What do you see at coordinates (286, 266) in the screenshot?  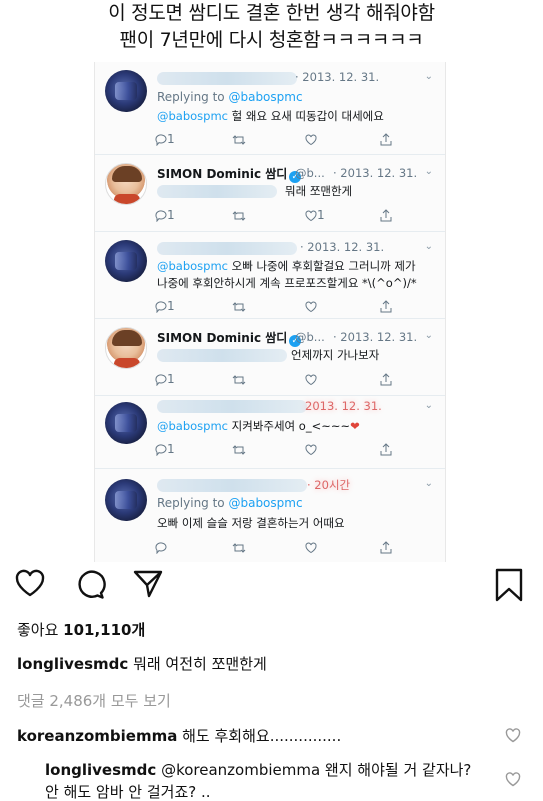 I see `tweet-text: @babospmc 오빠 나중에 후회할걸요 그러니까 제가` at bounding box center [286, 266].